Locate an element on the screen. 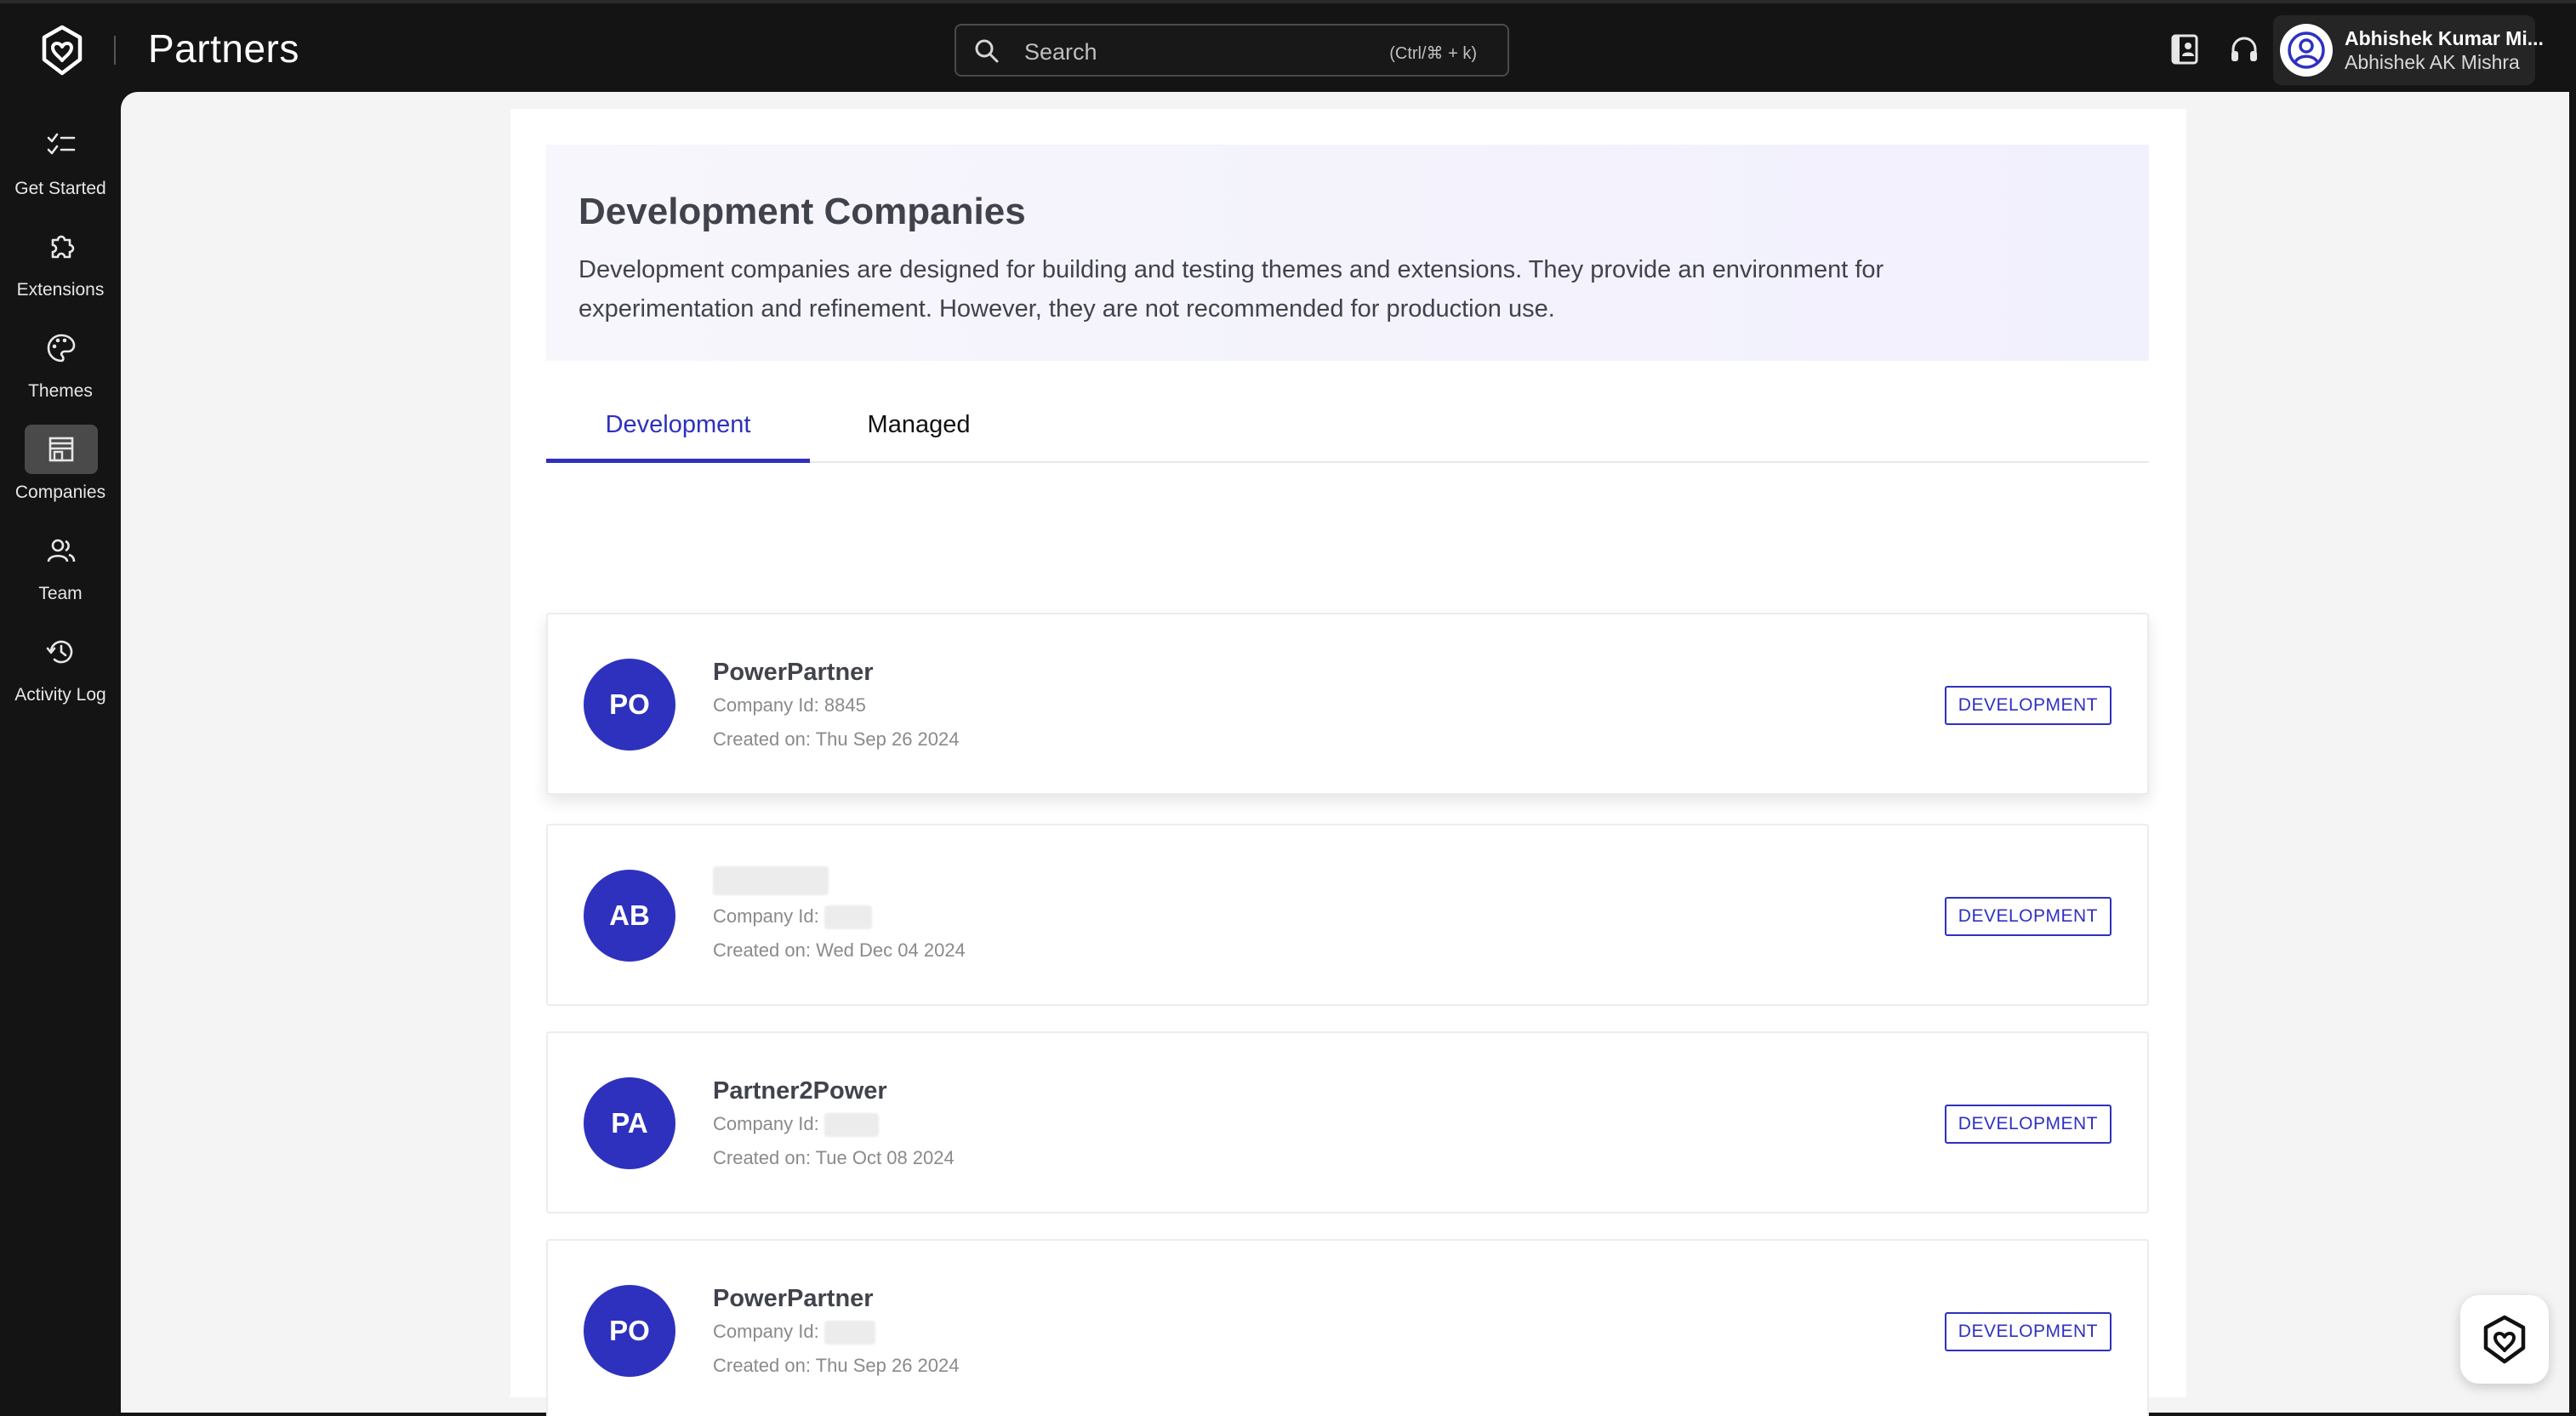  user-avatar is located at coordinates (2307, 50).